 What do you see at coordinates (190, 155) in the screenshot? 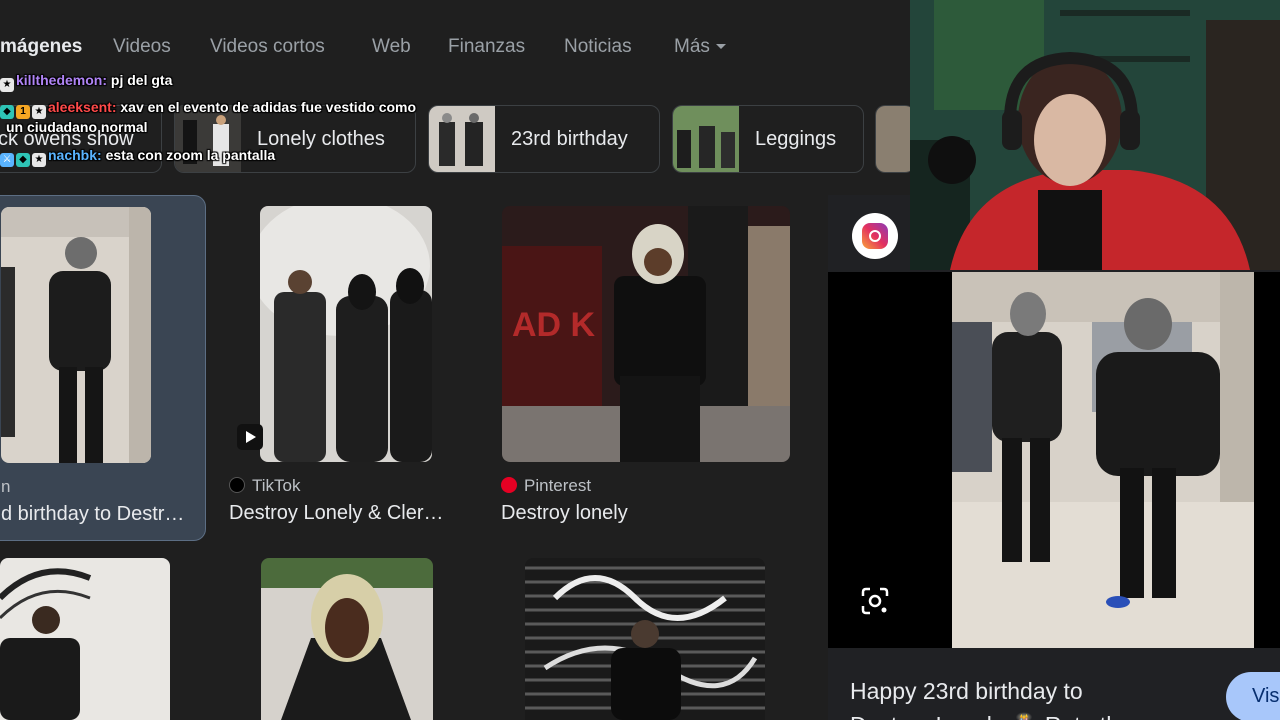
I see `chat-text: esta con zoom la pantalla` at bounding box center [190, 155].